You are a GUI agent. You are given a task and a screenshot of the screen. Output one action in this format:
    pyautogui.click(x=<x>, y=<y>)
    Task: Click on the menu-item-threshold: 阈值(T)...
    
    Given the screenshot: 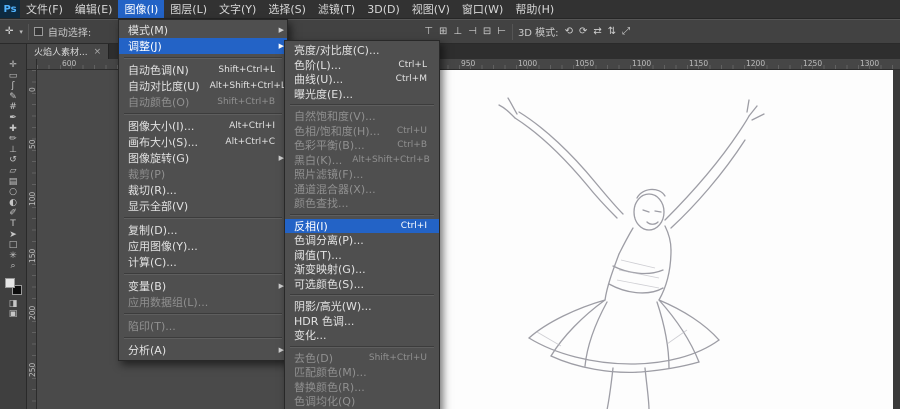 What is the action you would take?
    pyautogui.click(x=362, y=255)
    